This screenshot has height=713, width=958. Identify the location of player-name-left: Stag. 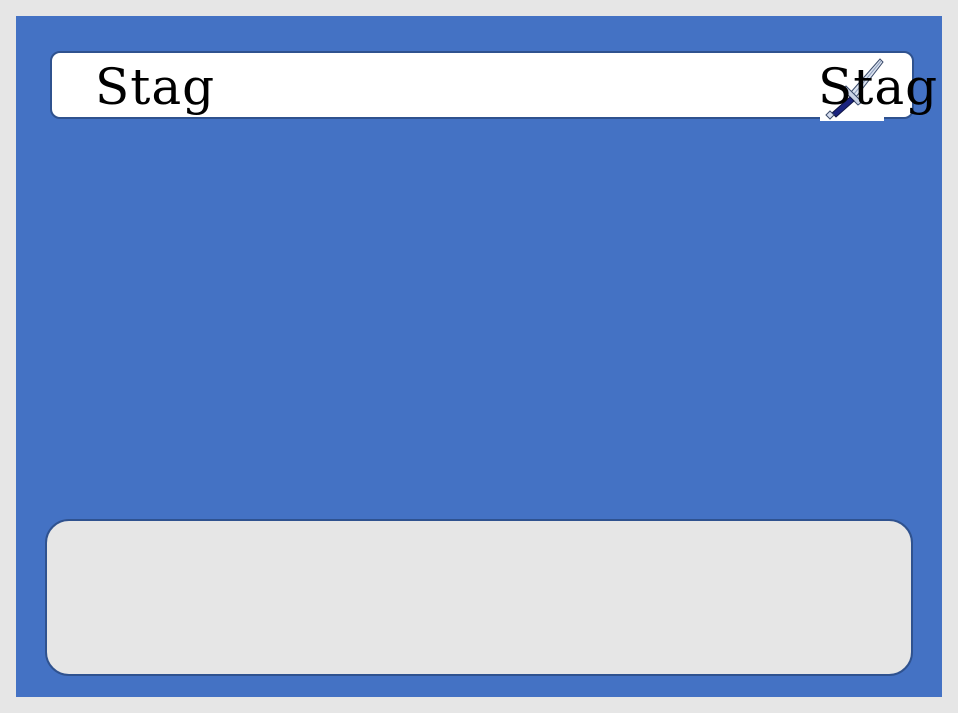
(155, 87).